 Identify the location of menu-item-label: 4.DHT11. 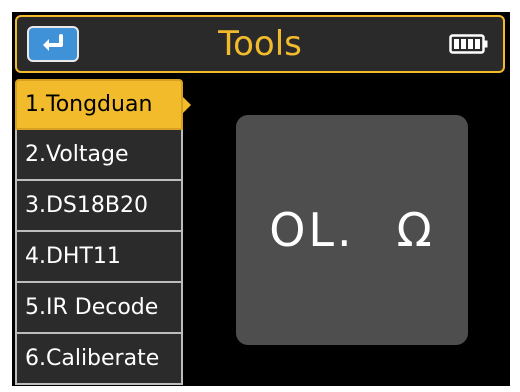
(73, 256).